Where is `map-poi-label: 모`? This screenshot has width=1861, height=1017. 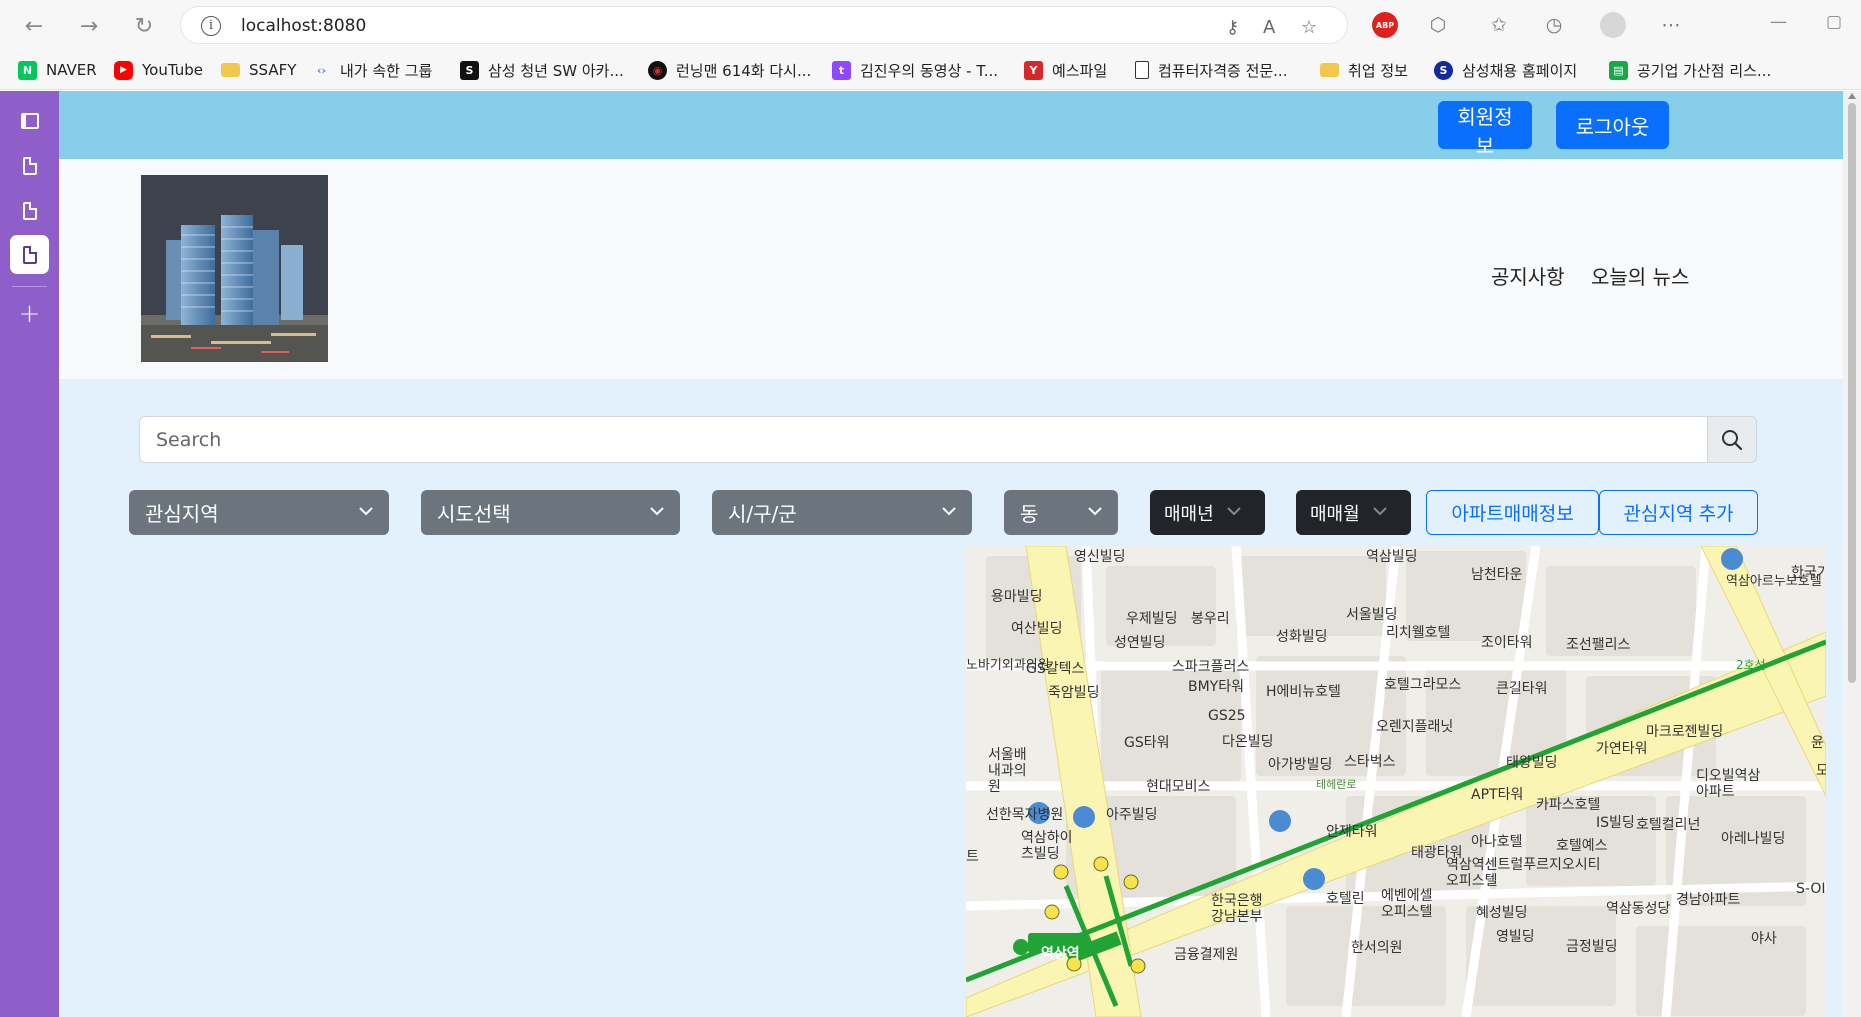 map-poi-label: 모 is located at coordinates (1821, 770).